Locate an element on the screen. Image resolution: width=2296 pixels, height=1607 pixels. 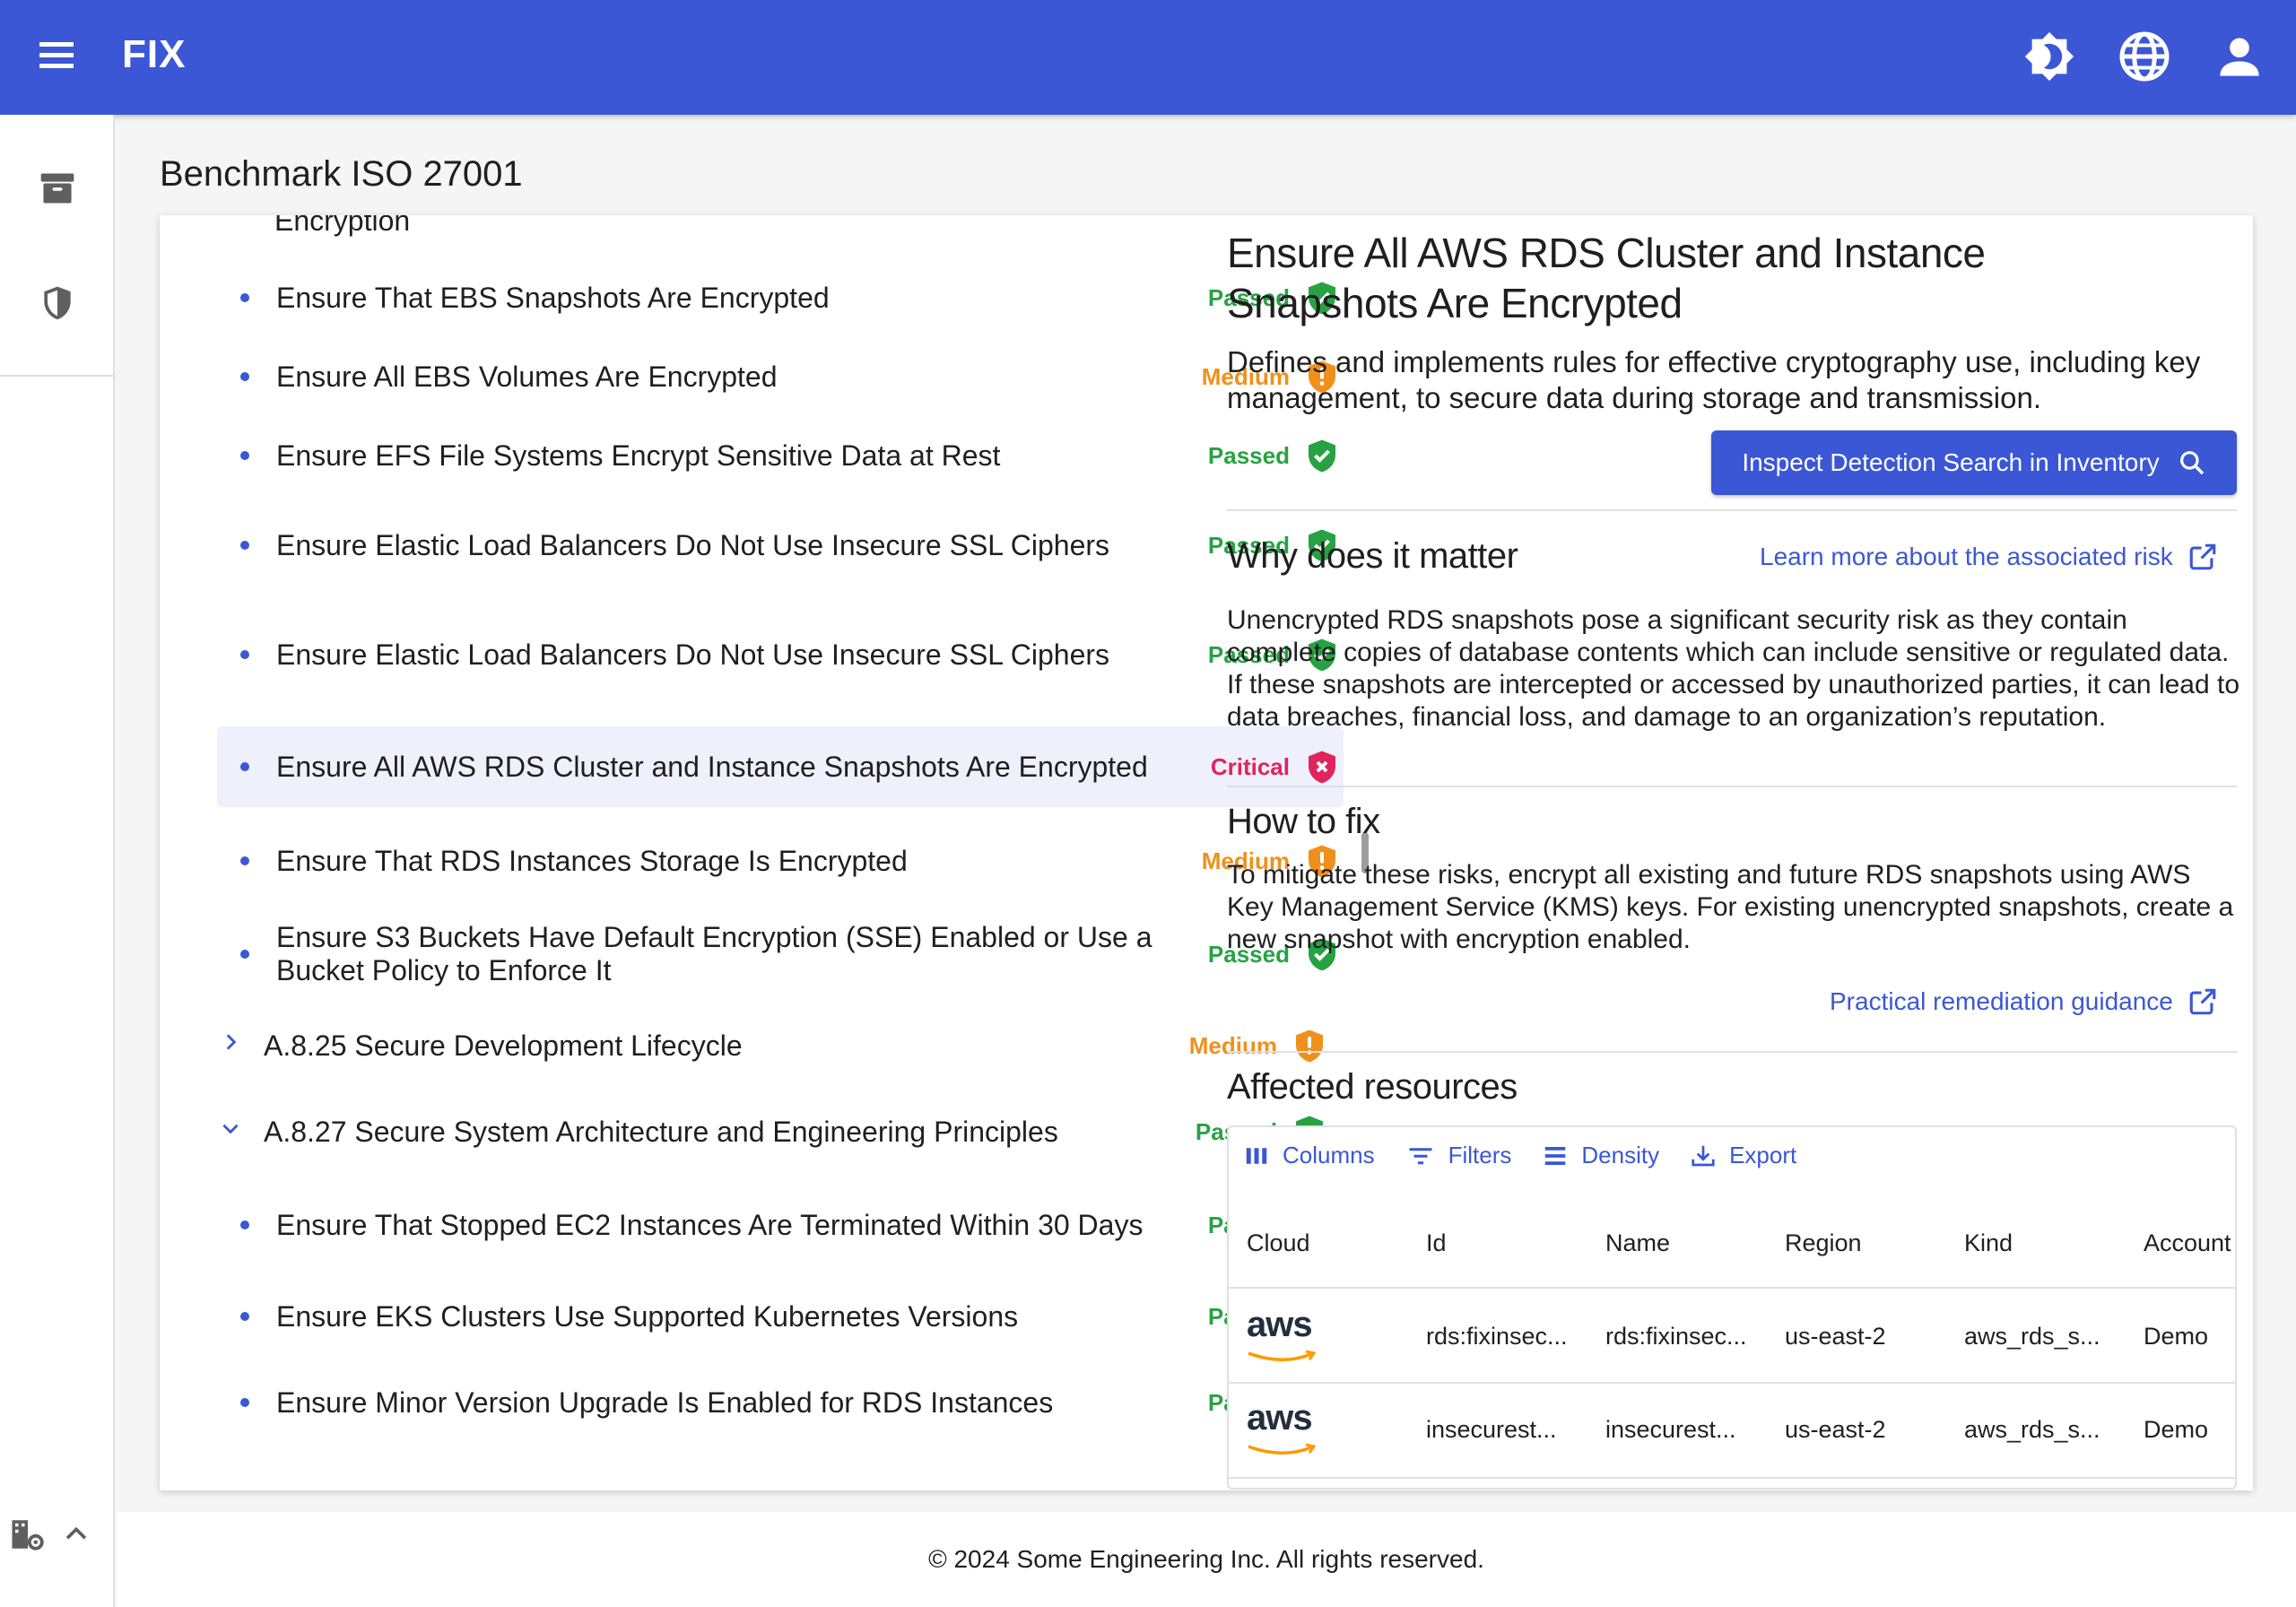
cell-account: Demo is located at coordinates (2176, 1430).